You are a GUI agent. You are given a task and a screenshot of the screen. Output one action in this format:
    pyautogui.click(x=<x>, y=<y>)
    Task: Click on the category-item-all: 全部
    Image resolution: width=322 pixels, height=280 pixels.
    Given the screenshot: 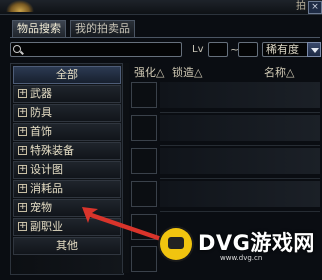 What is the action you would take?
    pyautogui.click(x=67, y=75)
    